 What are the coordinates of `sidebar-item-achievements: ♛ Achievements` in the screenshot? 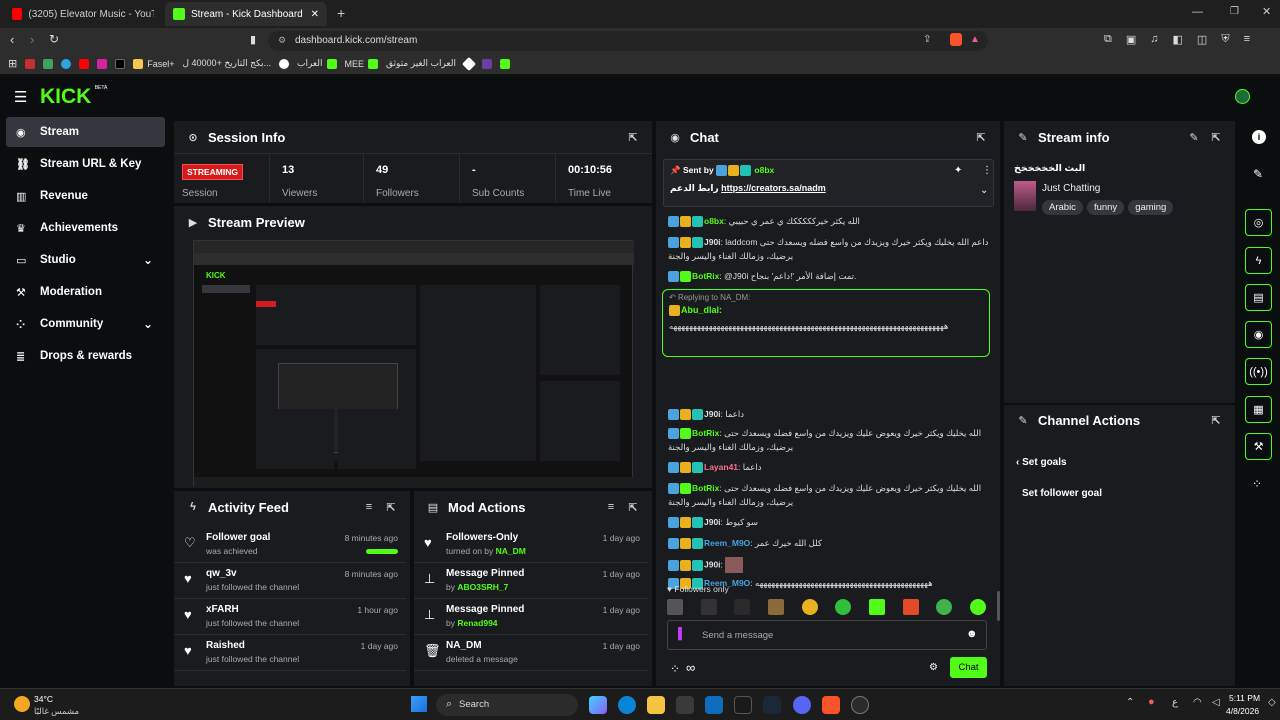 It's located at (85, 228).